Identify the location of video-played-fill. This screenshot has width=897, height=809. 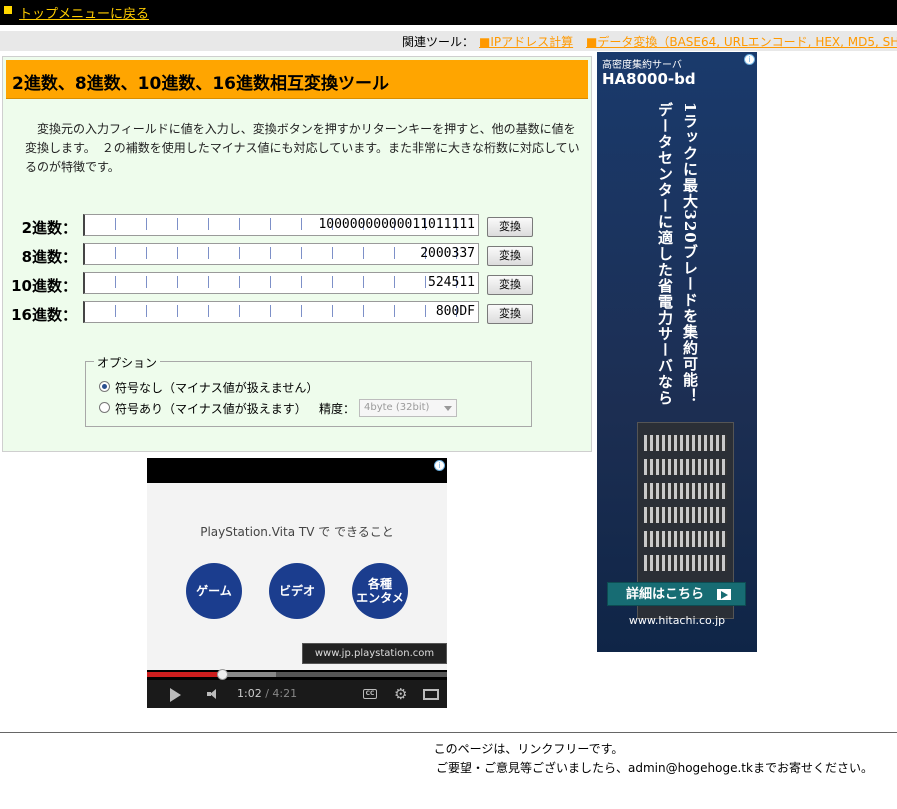
(184, 674).